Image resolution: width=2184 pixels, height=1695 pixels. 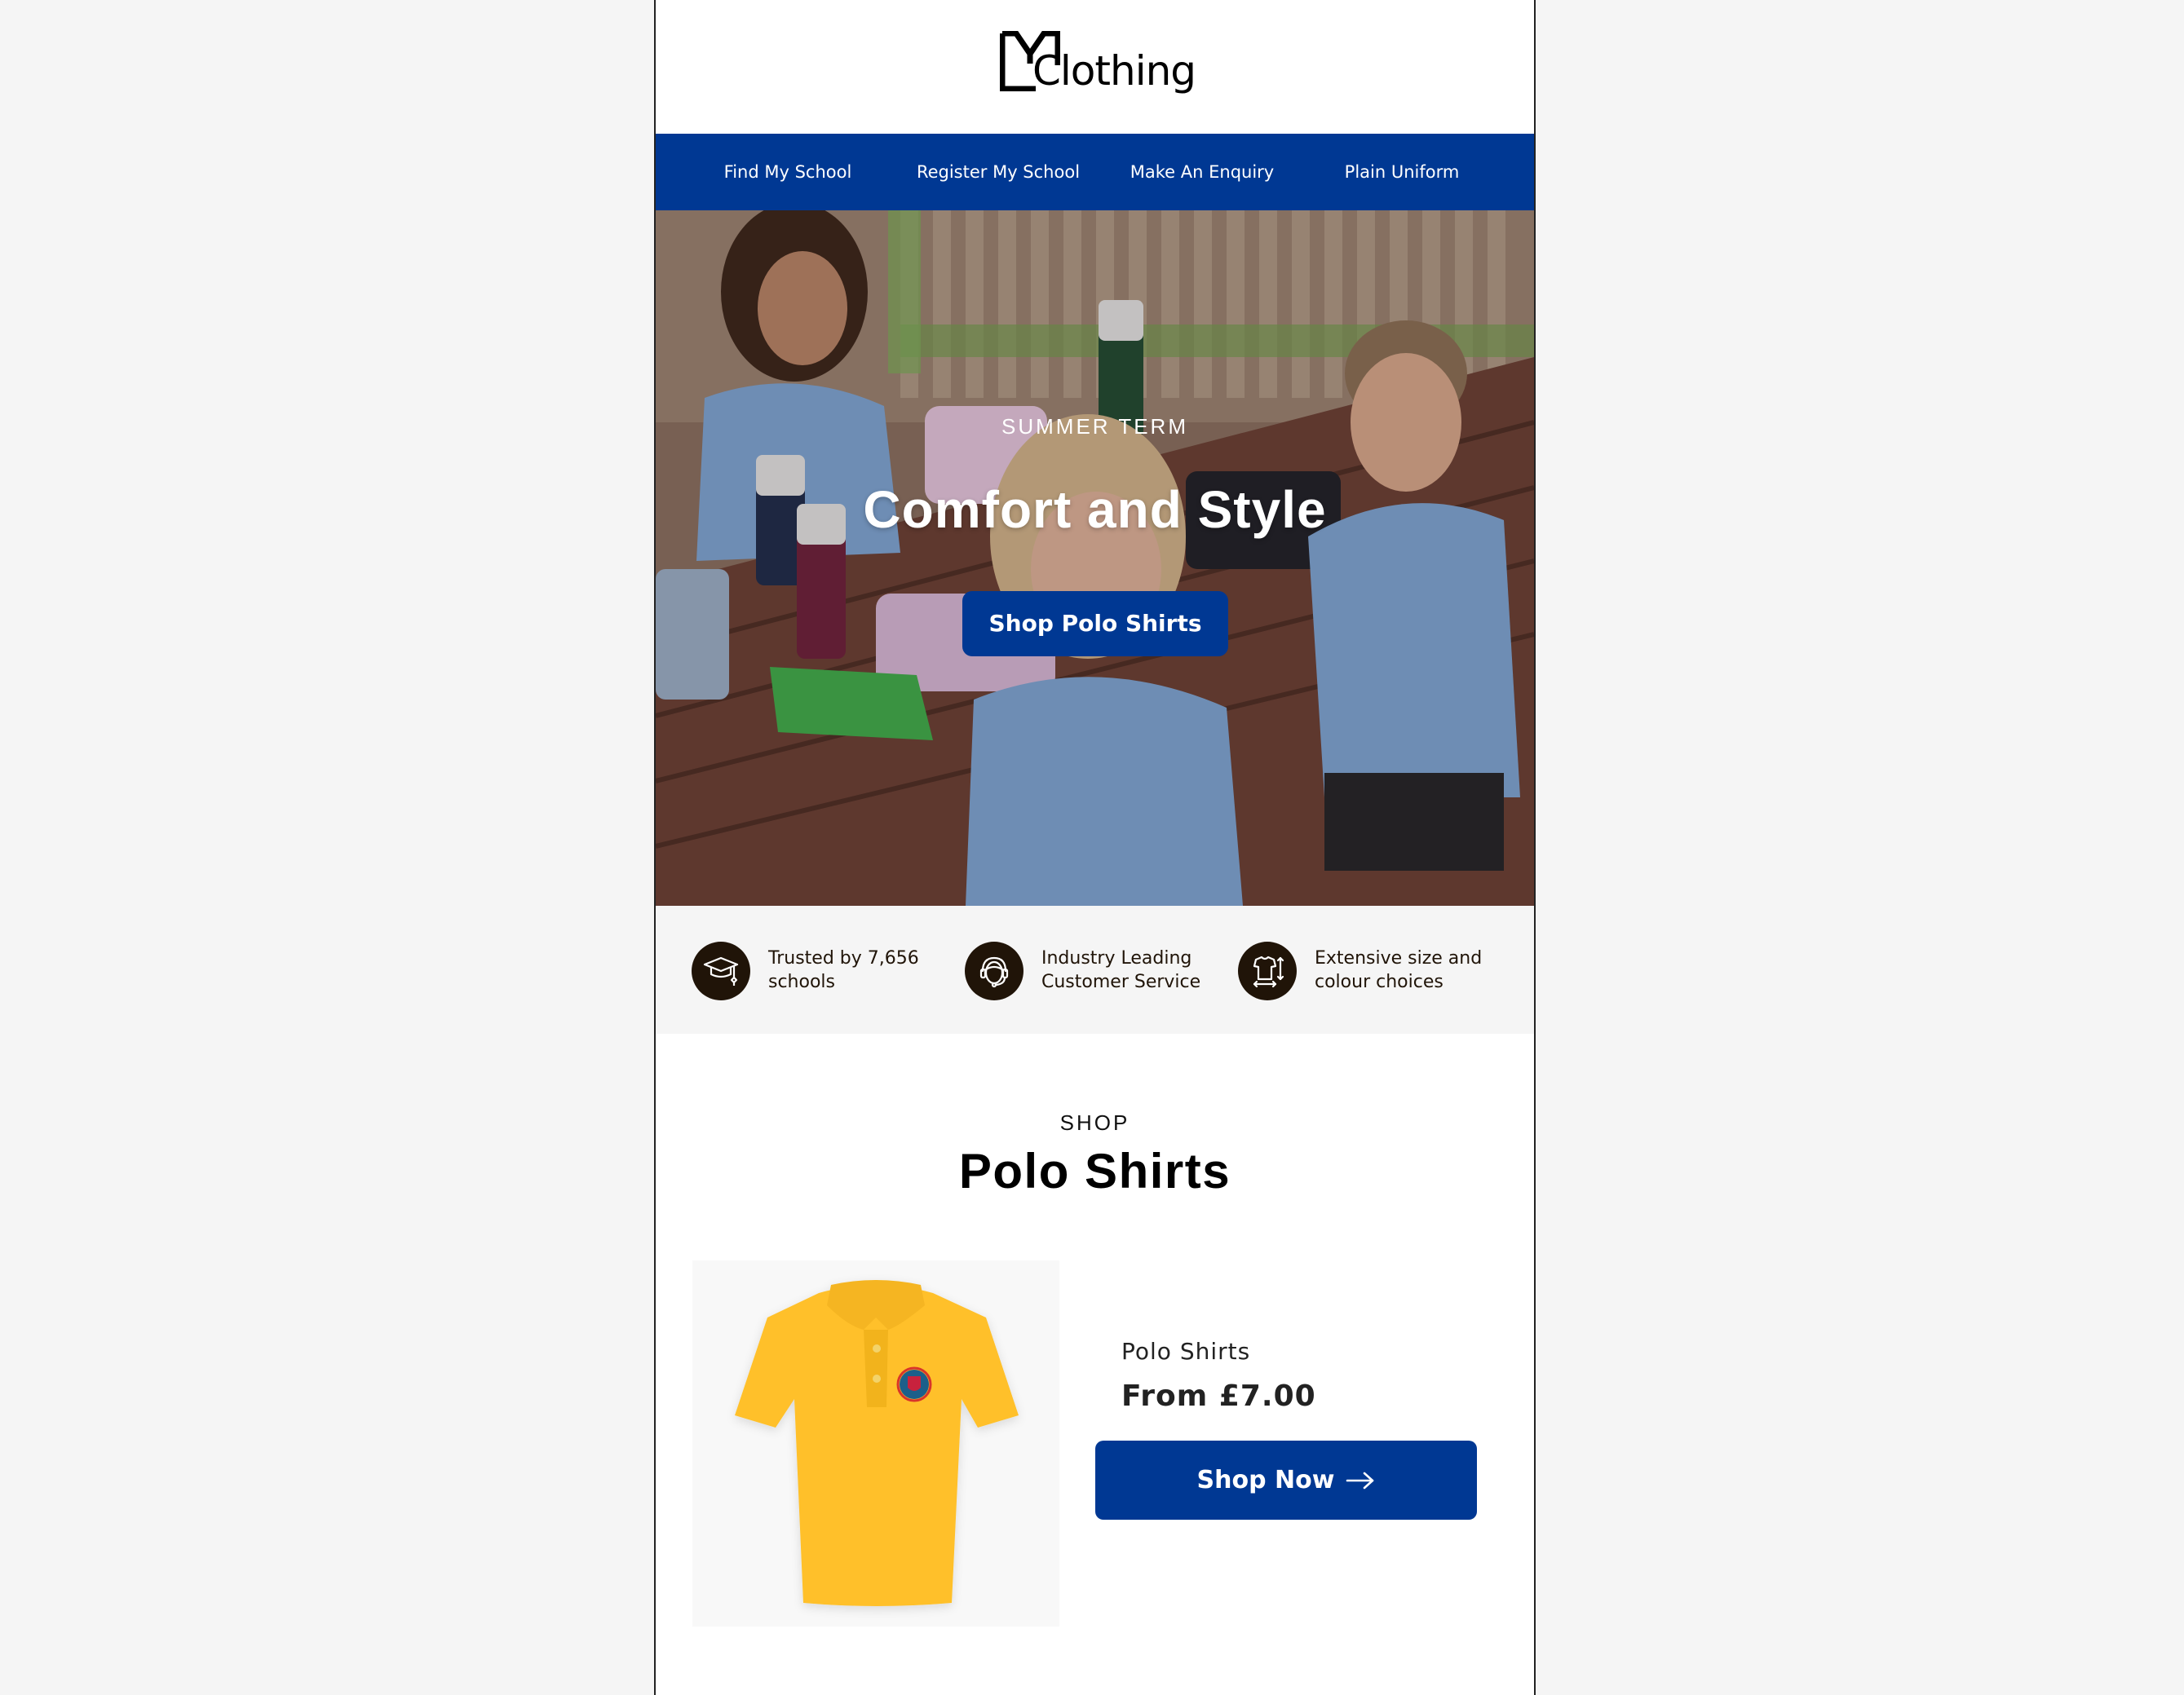 I want to click on shop-kicker: SHOP, so click(x=1094, y=1122).